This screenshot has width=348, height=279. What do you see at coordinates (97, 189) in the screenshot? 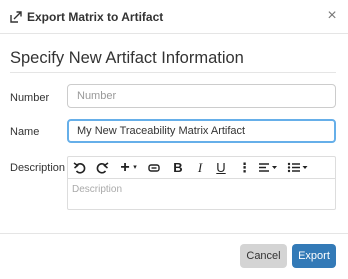
I see `description-textarea: Description` at bounding box center [97, 189].